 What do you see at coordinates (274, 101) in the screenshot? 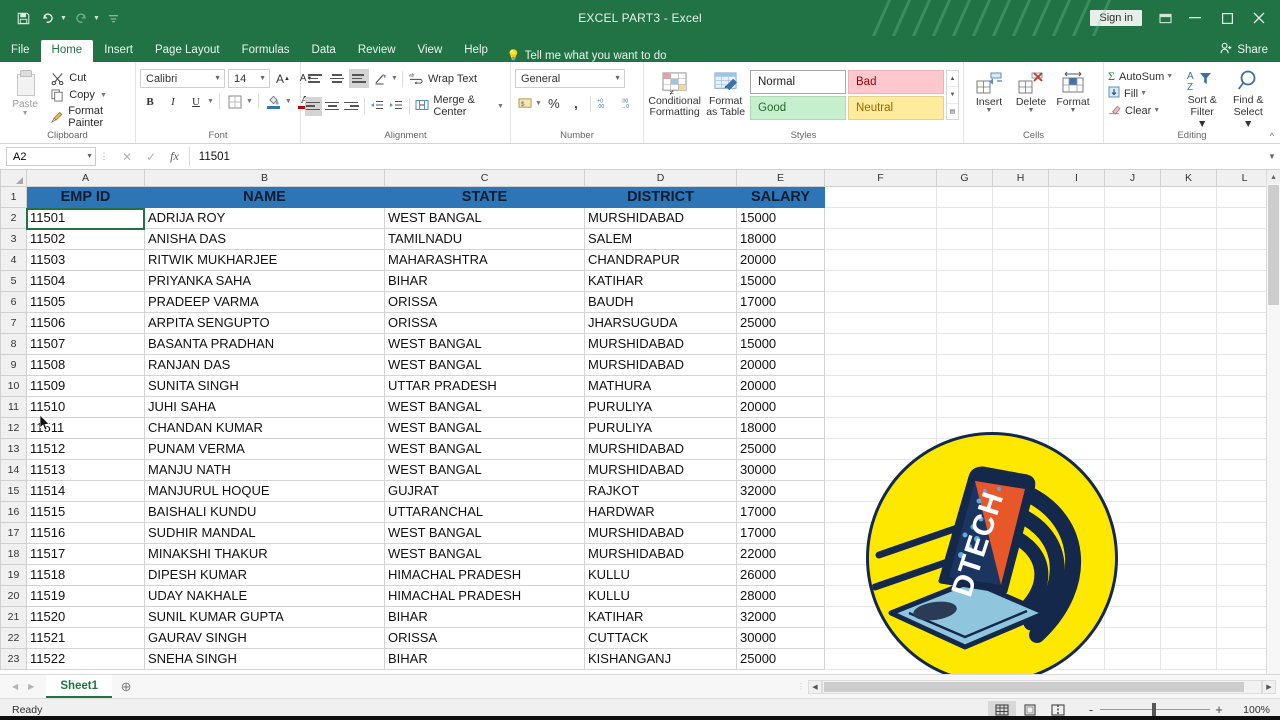
I see `fill-color-button` at bounding box center [274, 101].